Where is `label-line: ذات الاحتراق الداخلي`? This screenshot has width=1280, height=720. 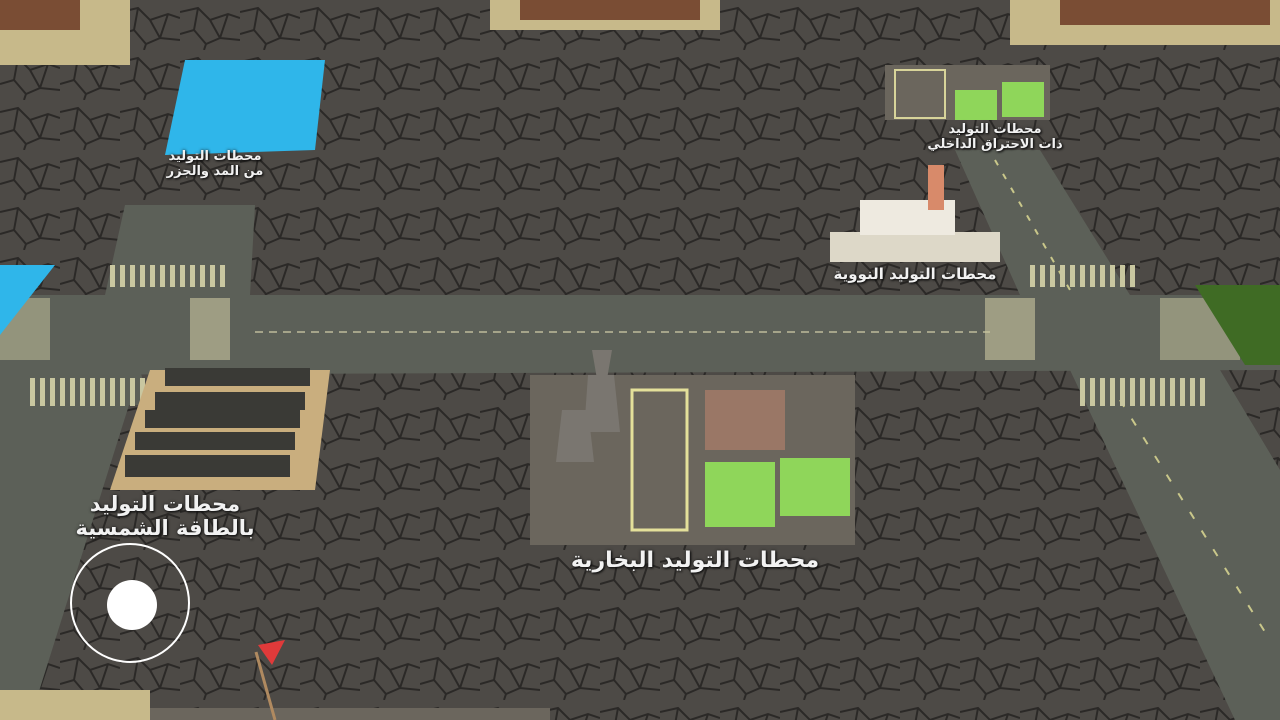
label-line: ذات الاحتراق الداخلي is located at coordinates (995, 144).